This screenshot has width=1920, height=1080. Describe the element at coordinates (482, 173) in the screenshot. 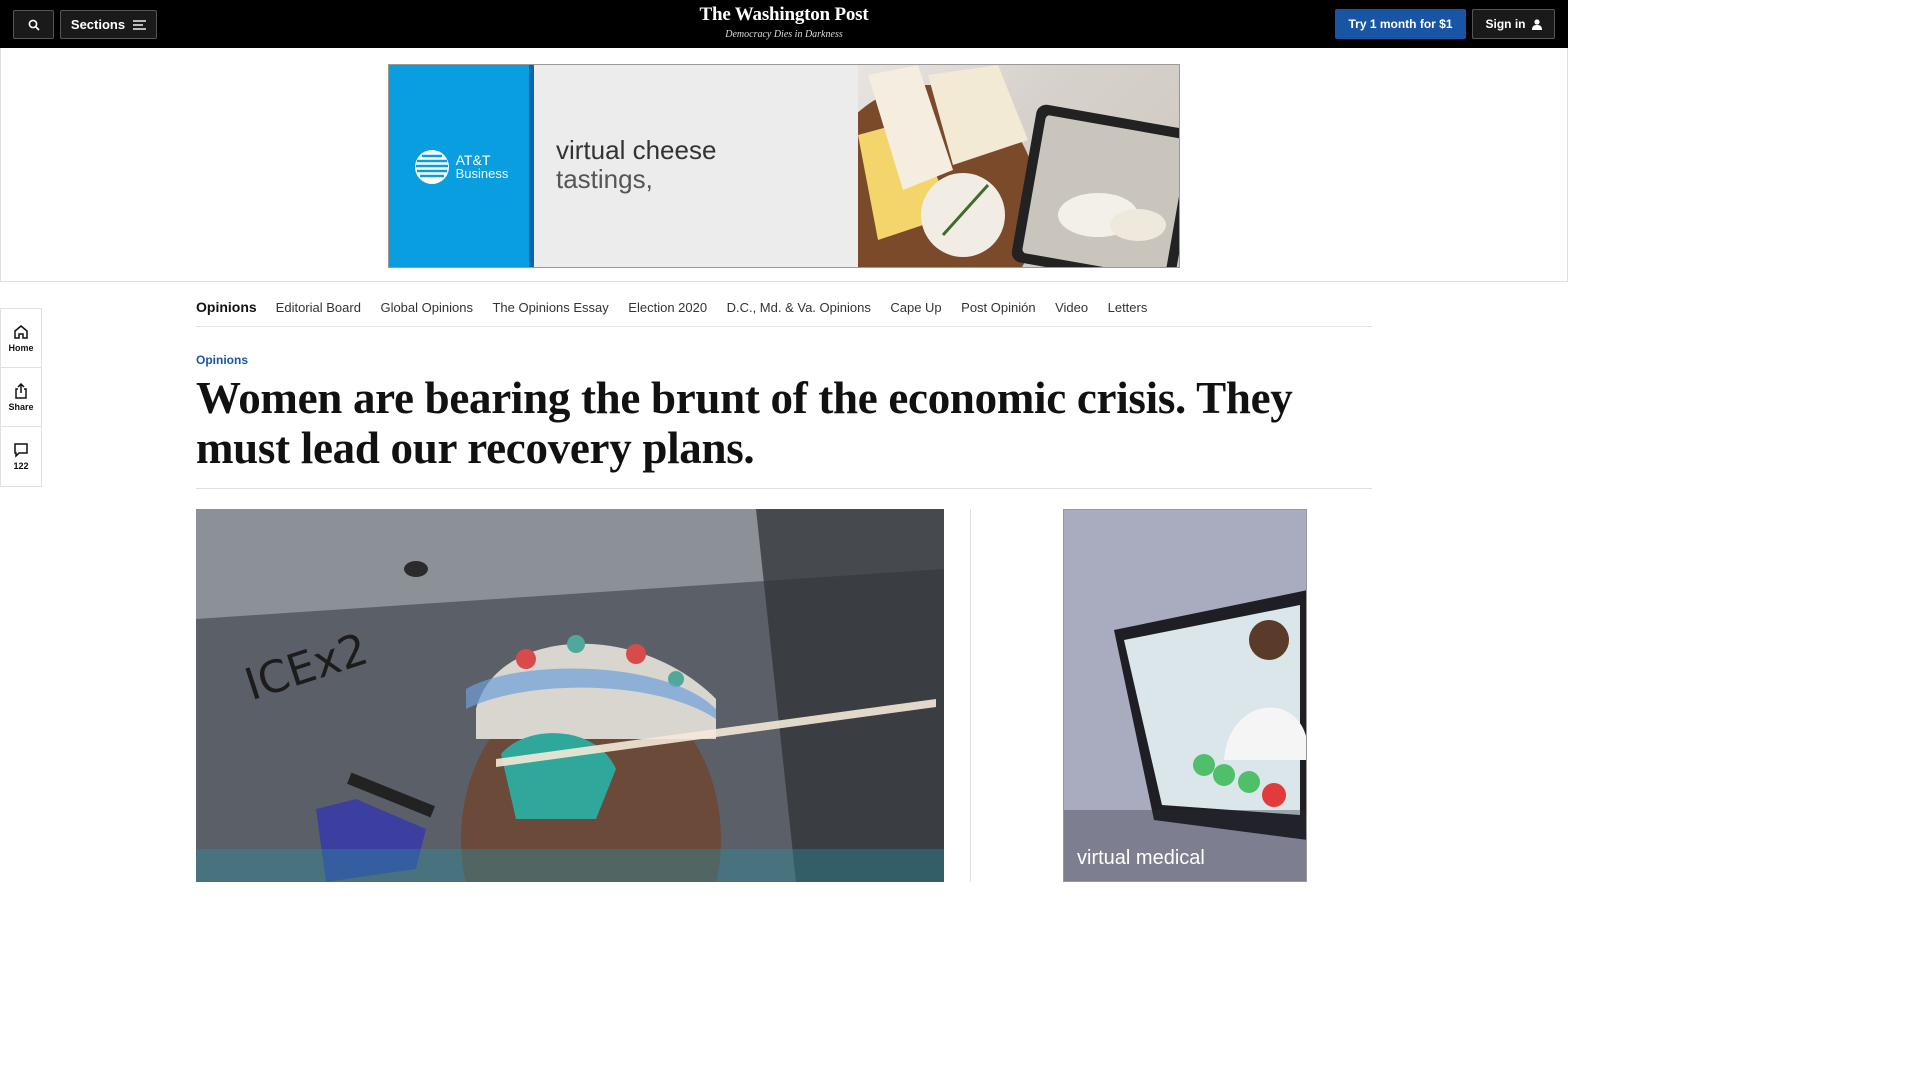

I see `ad-brand-sub: Business` at that location.